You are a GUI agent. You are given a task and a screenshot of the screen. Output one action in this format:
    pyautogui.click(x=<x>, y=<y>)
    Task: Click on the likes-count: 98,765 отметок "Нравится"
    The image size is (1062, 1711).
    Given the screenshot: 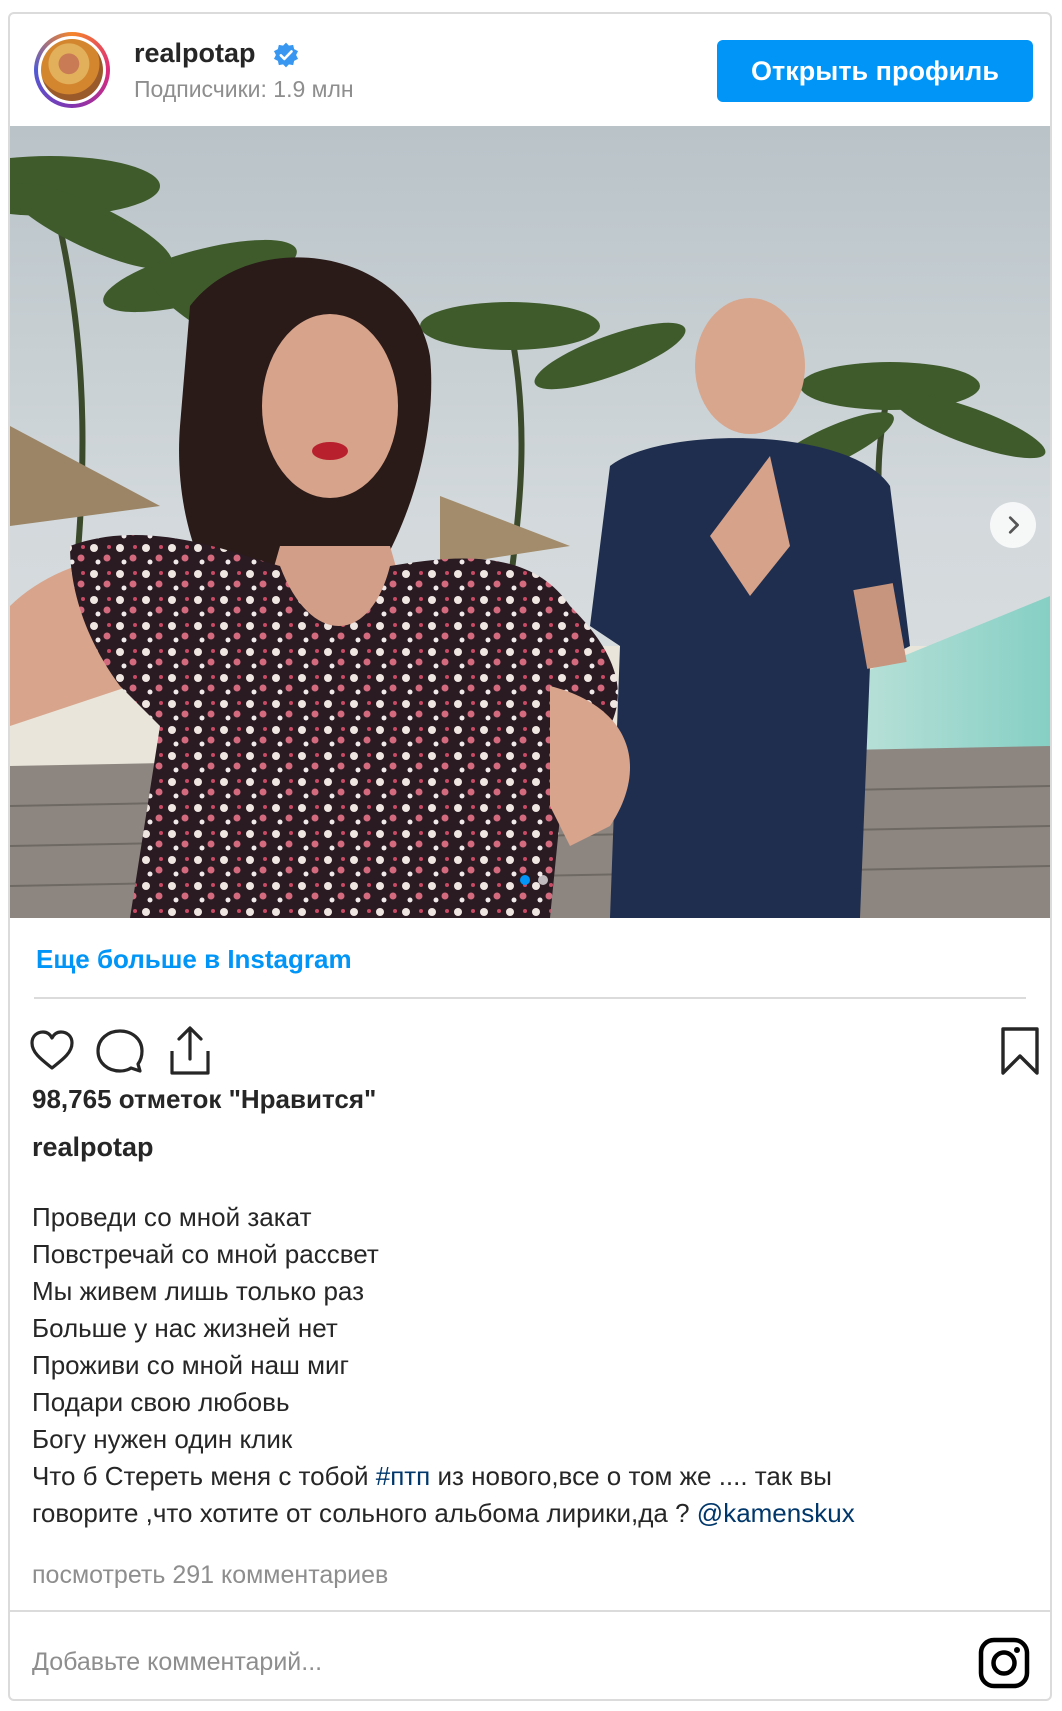 What is the action you would take?
    pyautogui.click(x=204, y=1099)
    